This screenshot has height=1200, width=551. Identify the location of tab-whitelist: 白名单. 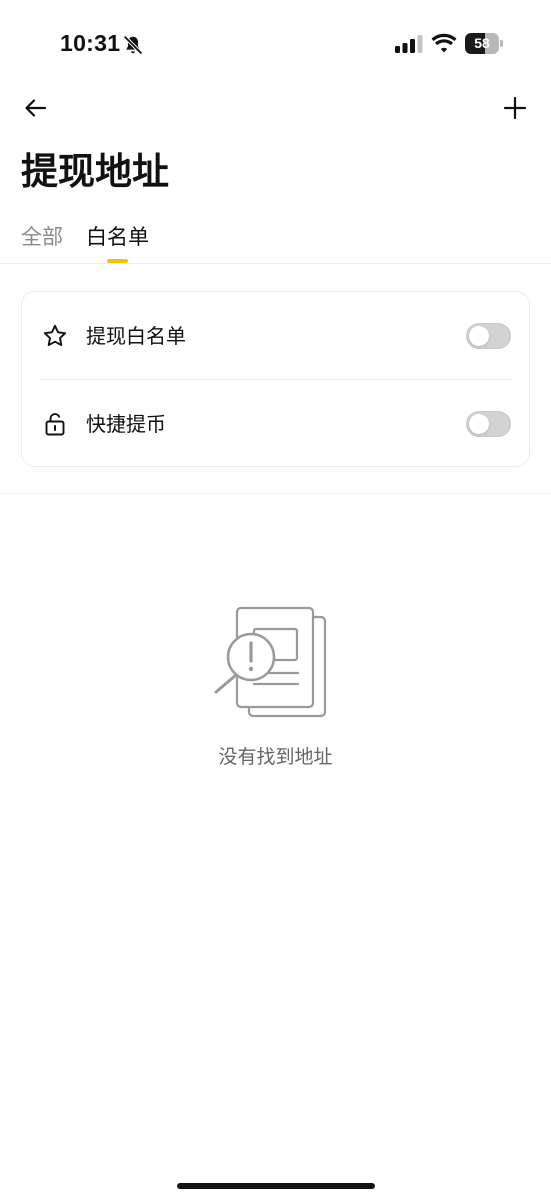
(117, 237).